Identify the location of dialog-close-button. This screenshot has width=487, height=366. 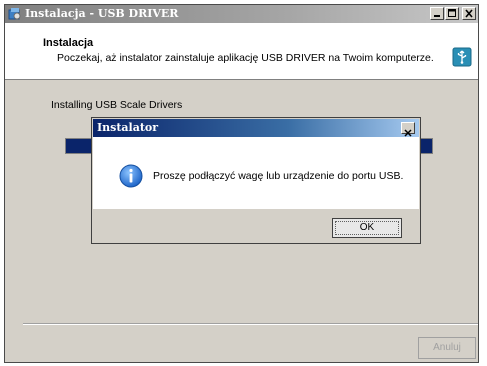
(408, 129).